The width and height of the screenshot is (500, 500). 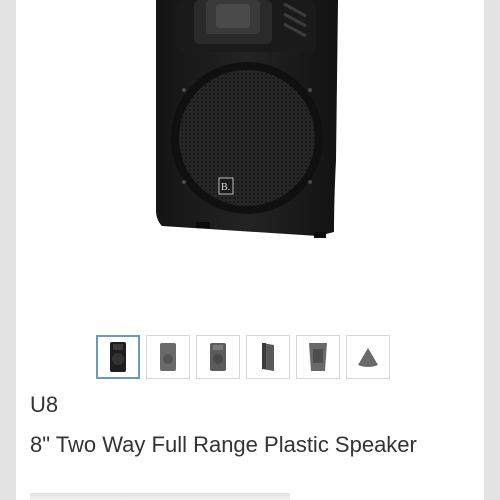 I want to click on speaker-side-icon, so click(x=268, y=357).